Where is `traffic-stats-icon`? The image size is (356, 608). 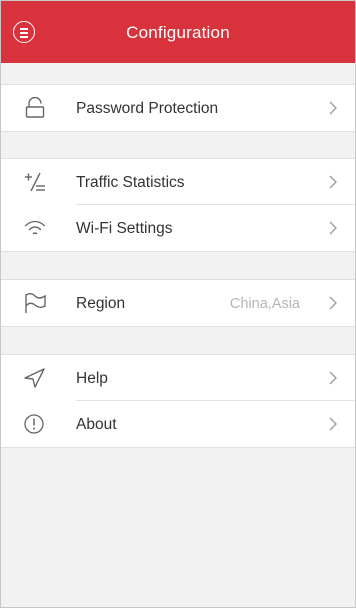 traffic-stats-icon is located at coordinates (35, 182).